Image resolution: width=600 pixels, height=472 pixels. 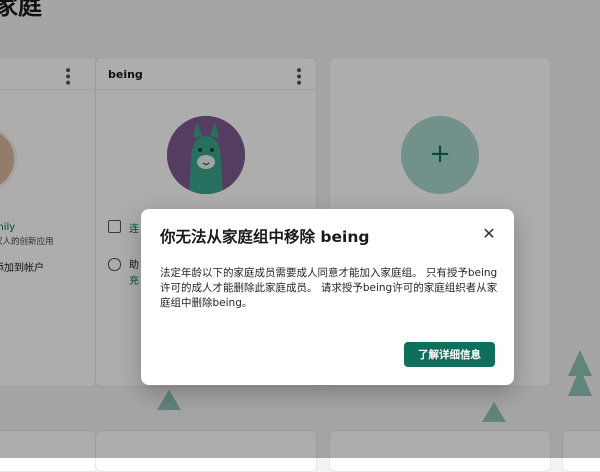 I want to click on learn-more-button: 了解详细信息, so click(x=449, y=354).